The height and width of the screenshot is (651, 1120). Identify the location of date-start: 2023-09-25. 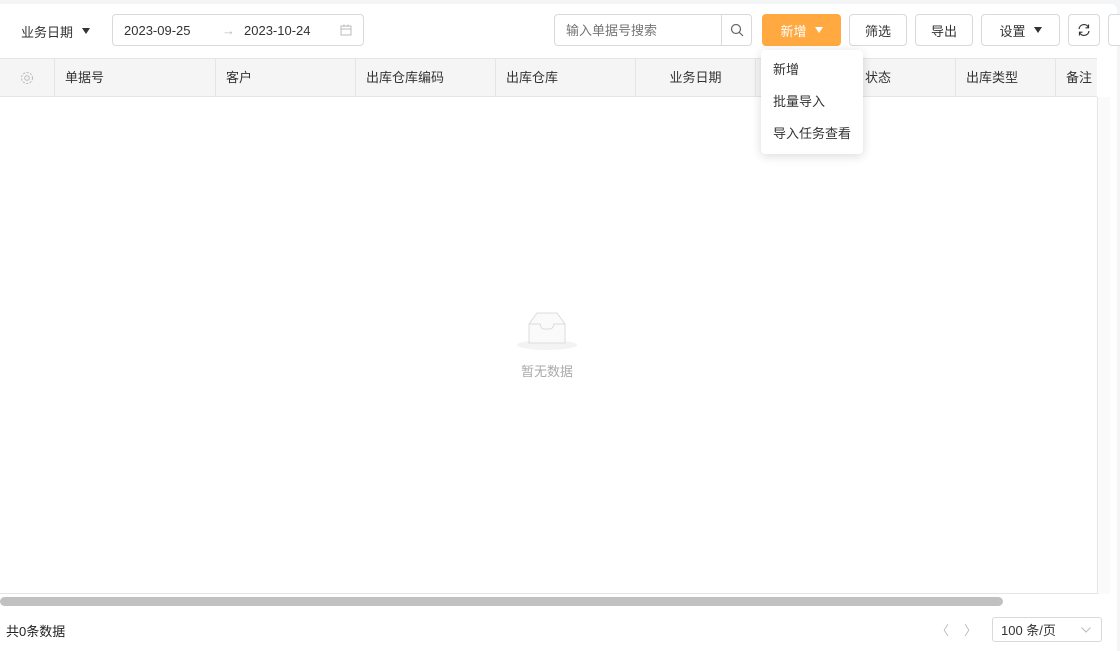
(173, 30).